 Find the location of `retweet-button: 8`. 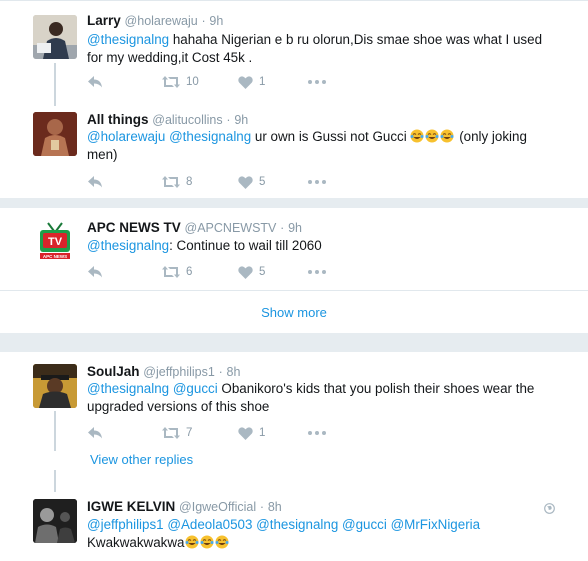

retweet-button: 8 is located at coordinates (177, 182).